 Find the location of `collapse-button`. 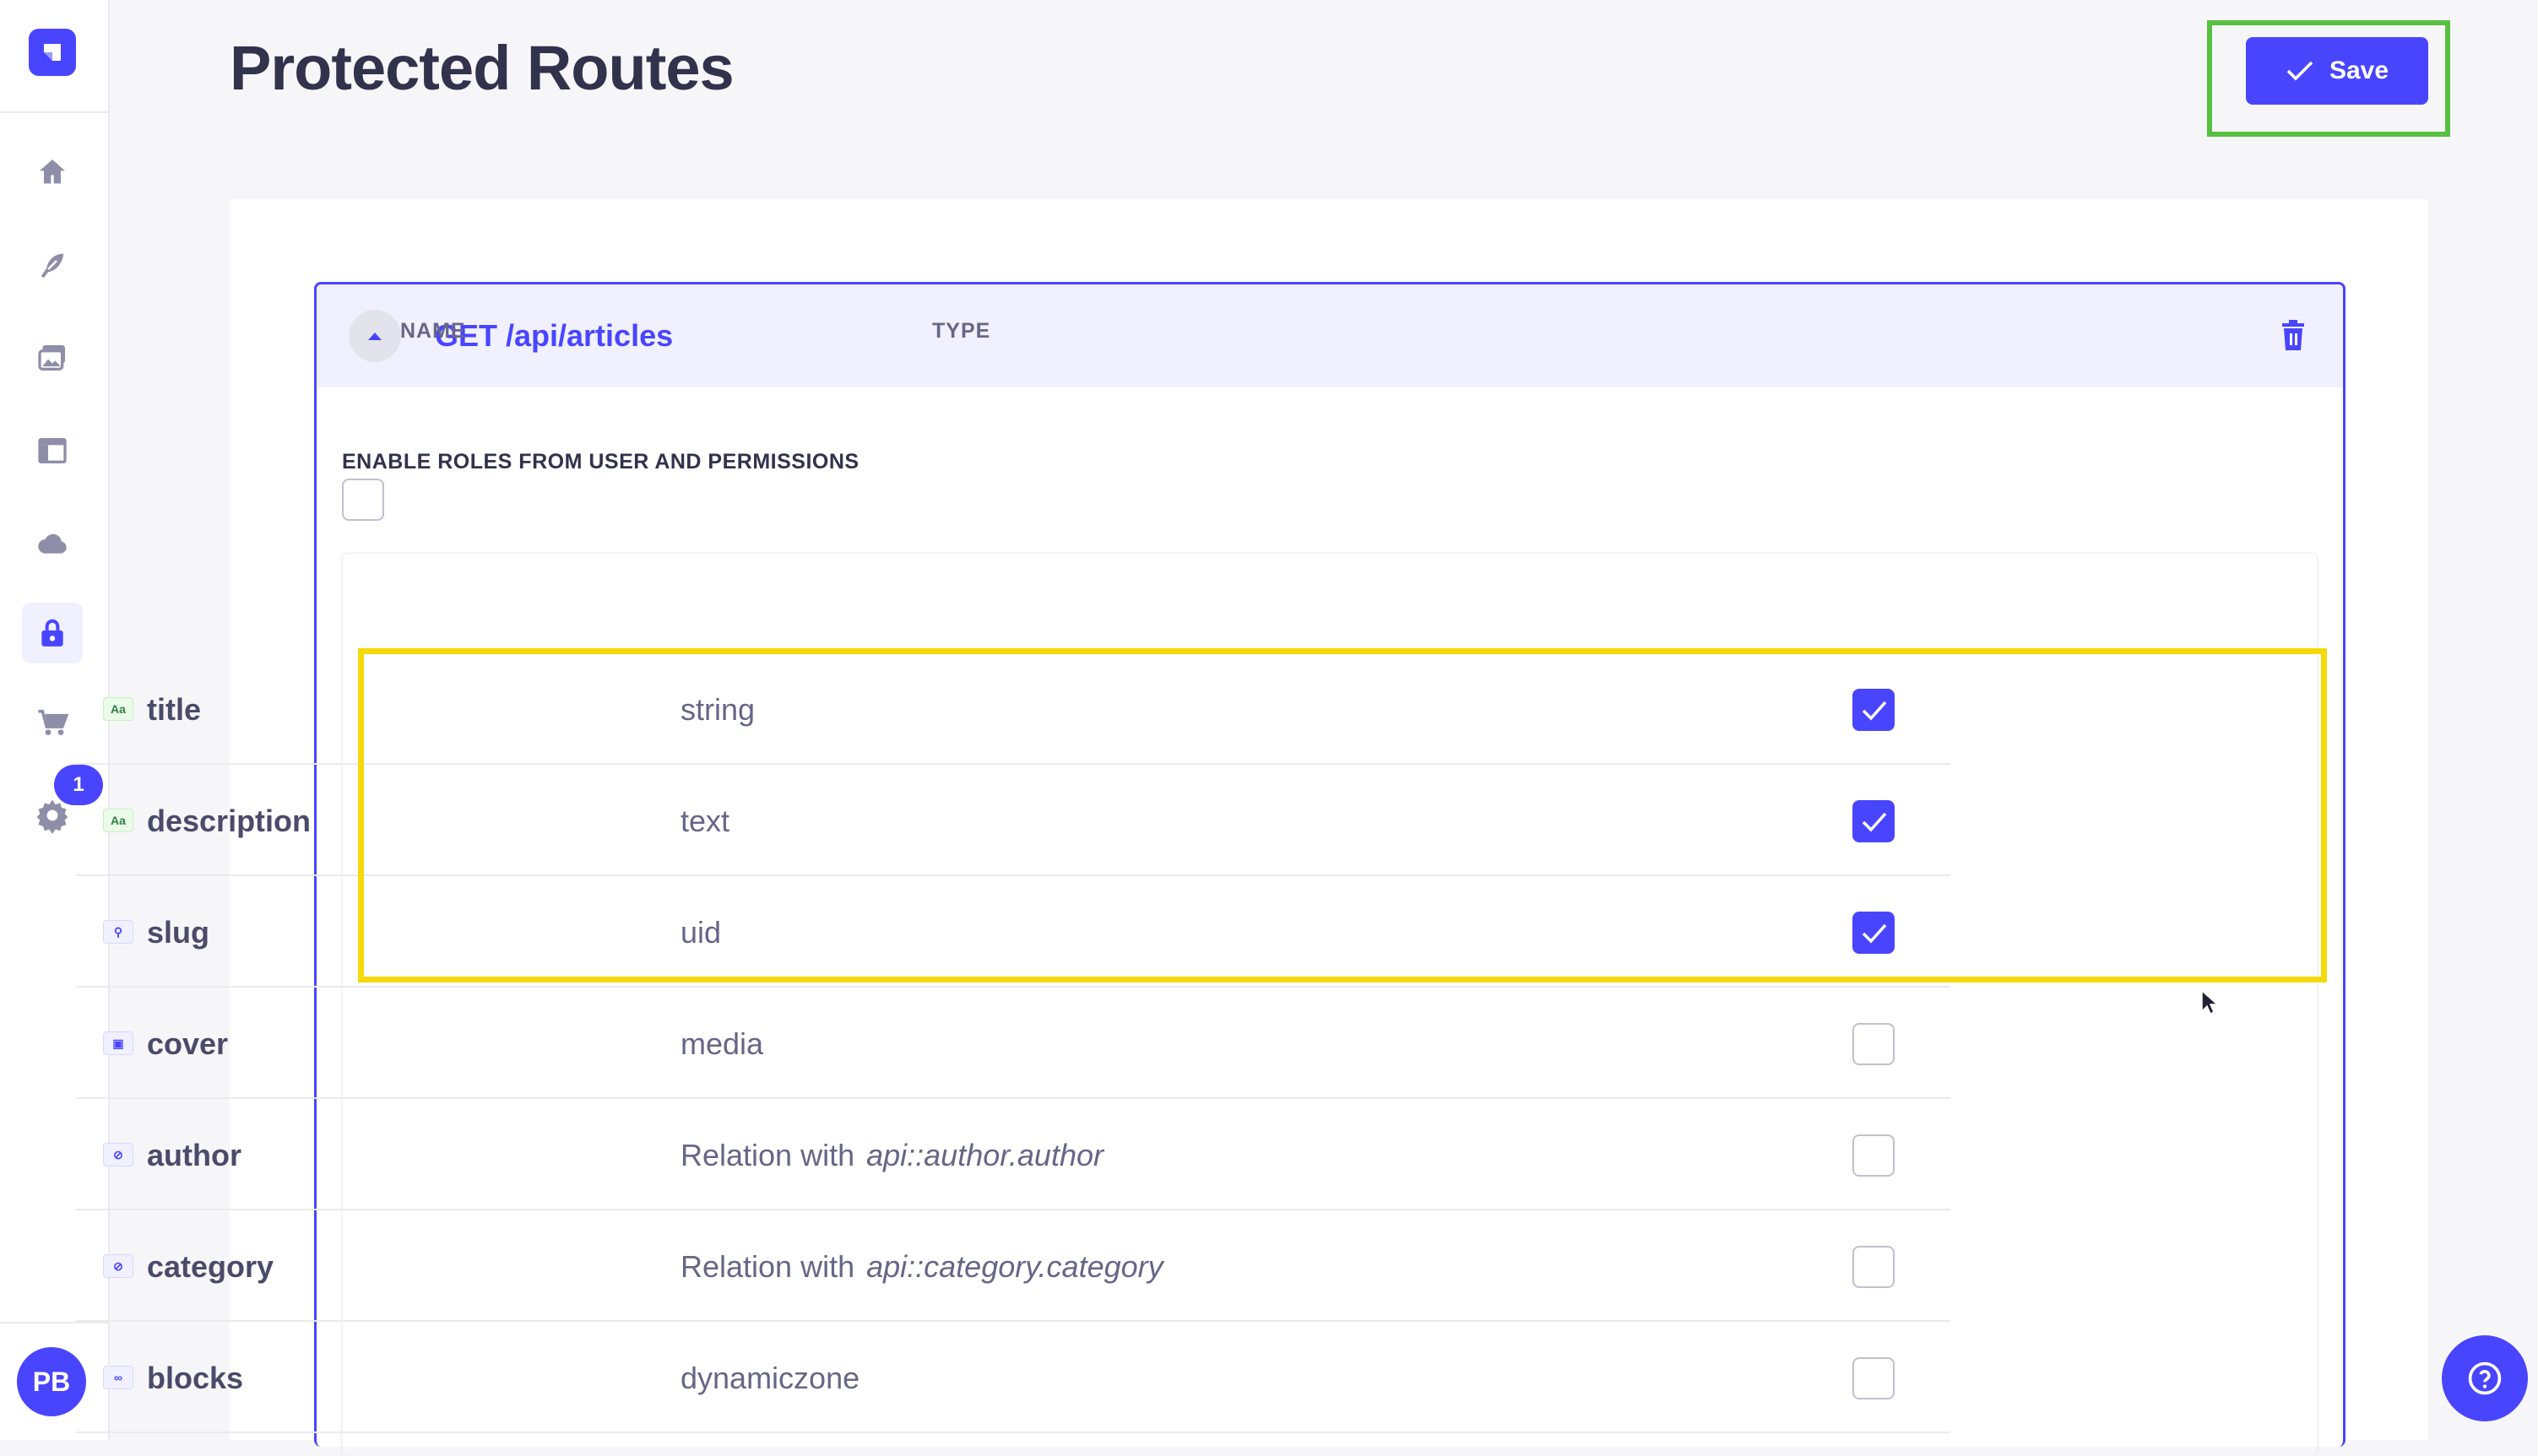

collapse-button is located at coordinates (375, 336).